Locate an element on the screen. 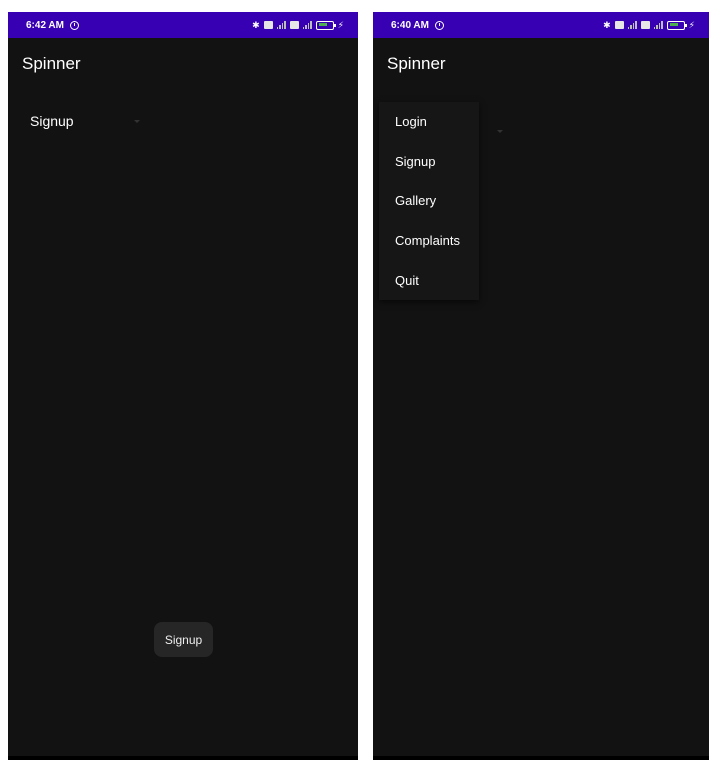  dropdown-item-quit: Quit is located at coordinates (429, 280).